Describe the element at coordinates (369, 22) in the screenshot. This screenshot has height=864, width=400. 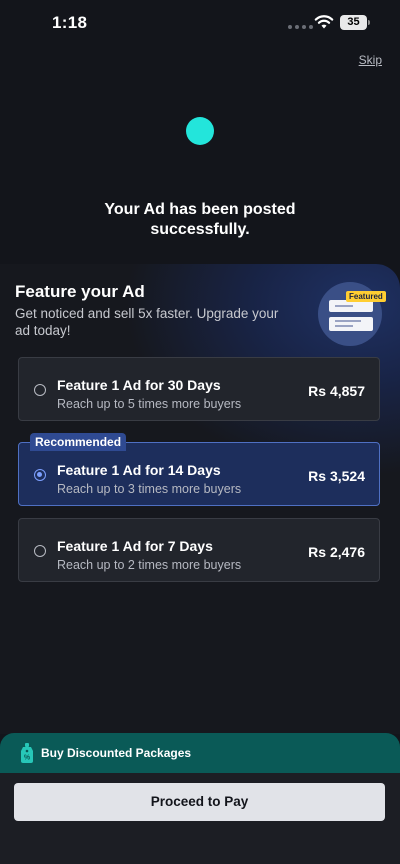
I see `battery-cap` at that location.